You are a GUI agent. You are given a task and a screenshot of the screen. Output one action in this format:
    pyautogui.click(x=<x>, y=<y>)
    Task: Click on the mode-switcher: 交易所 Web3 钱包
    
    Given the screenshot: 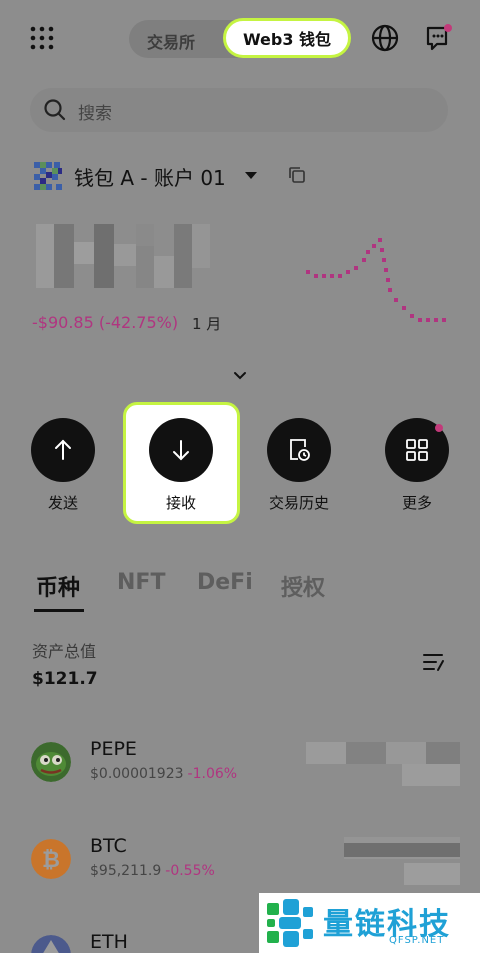 What is the action you would take?
    pyautogui.click(x=240, y=38)
    